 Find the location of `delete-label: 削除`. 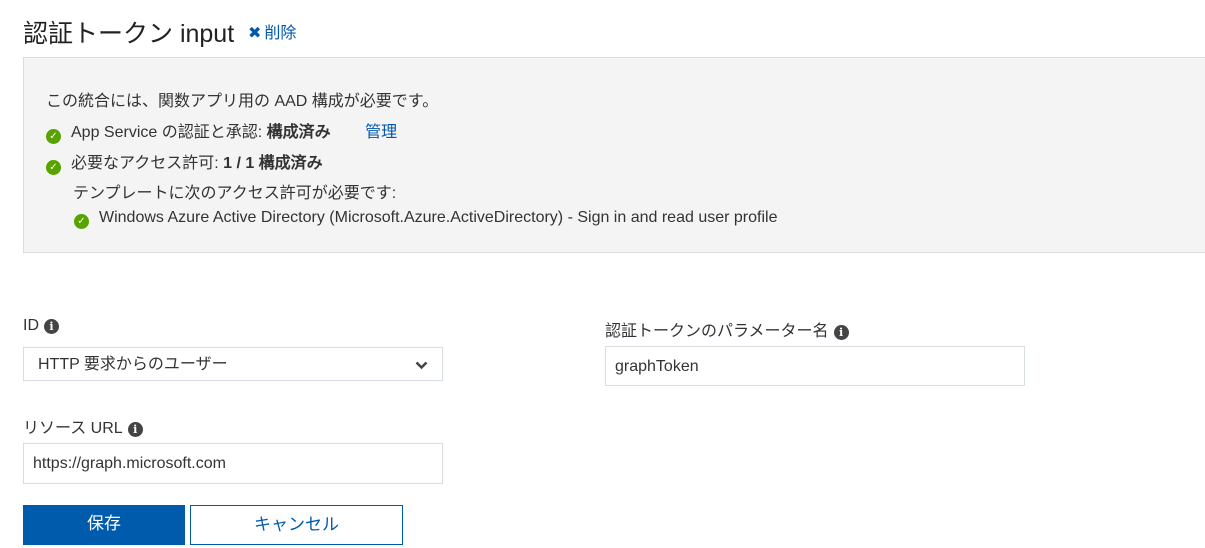

delete-label: 削除 is located at coordinates (280, 33).